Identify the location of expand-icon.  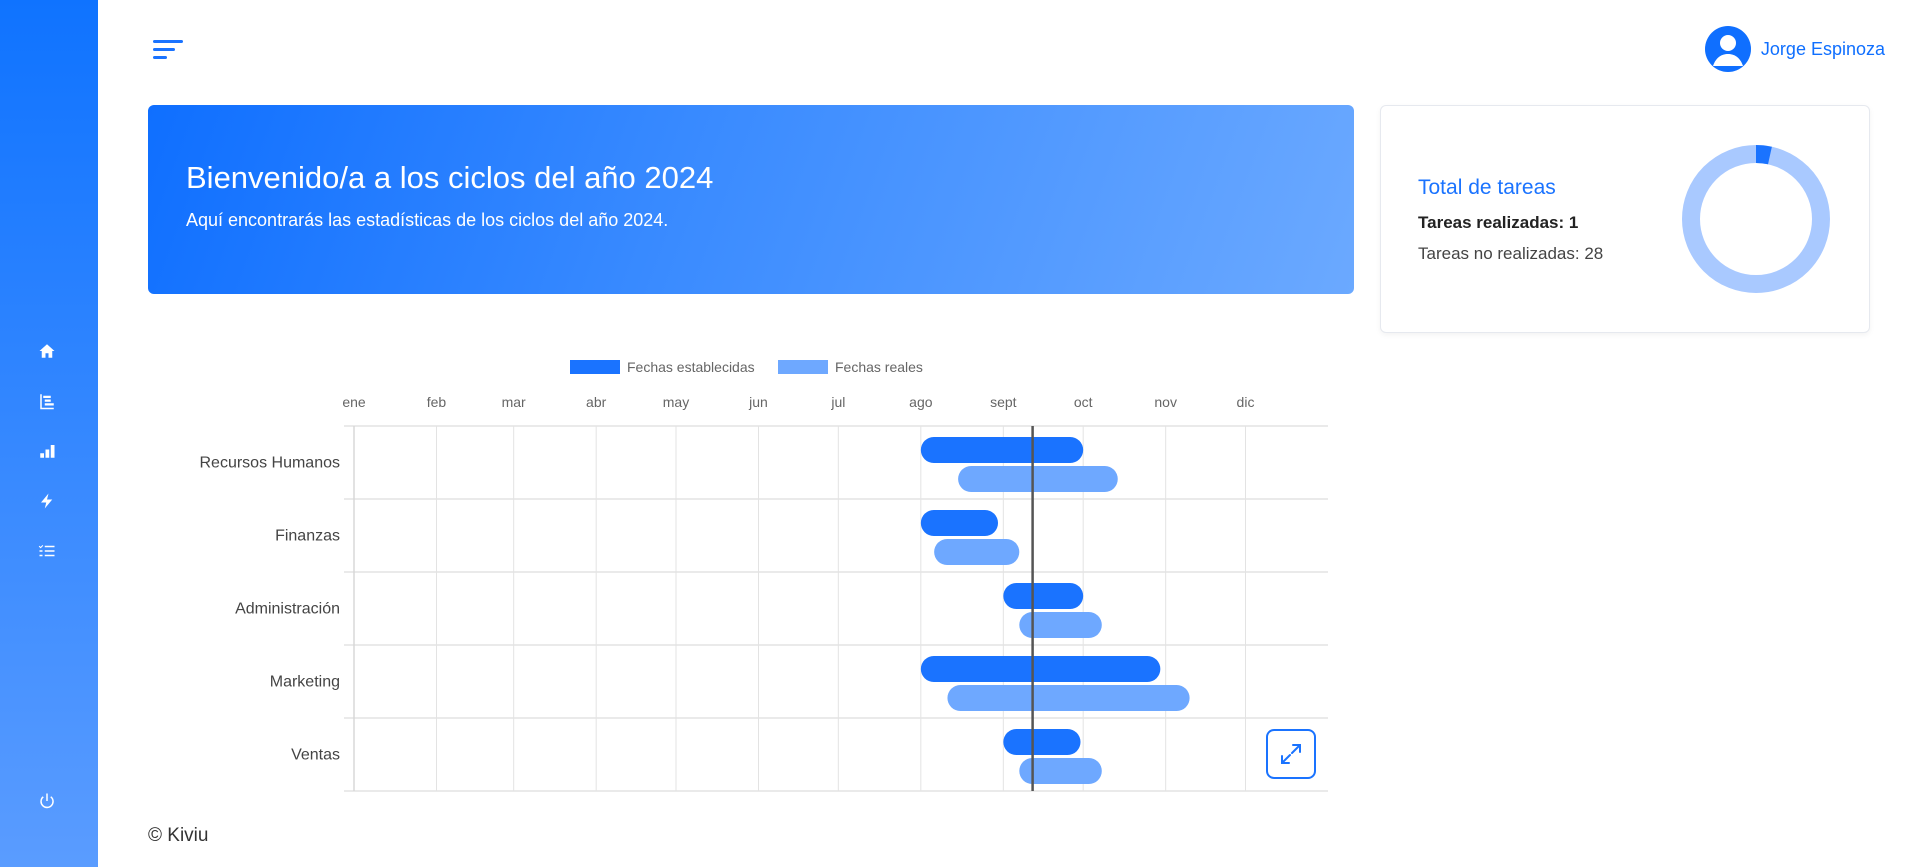
(1291, 754).